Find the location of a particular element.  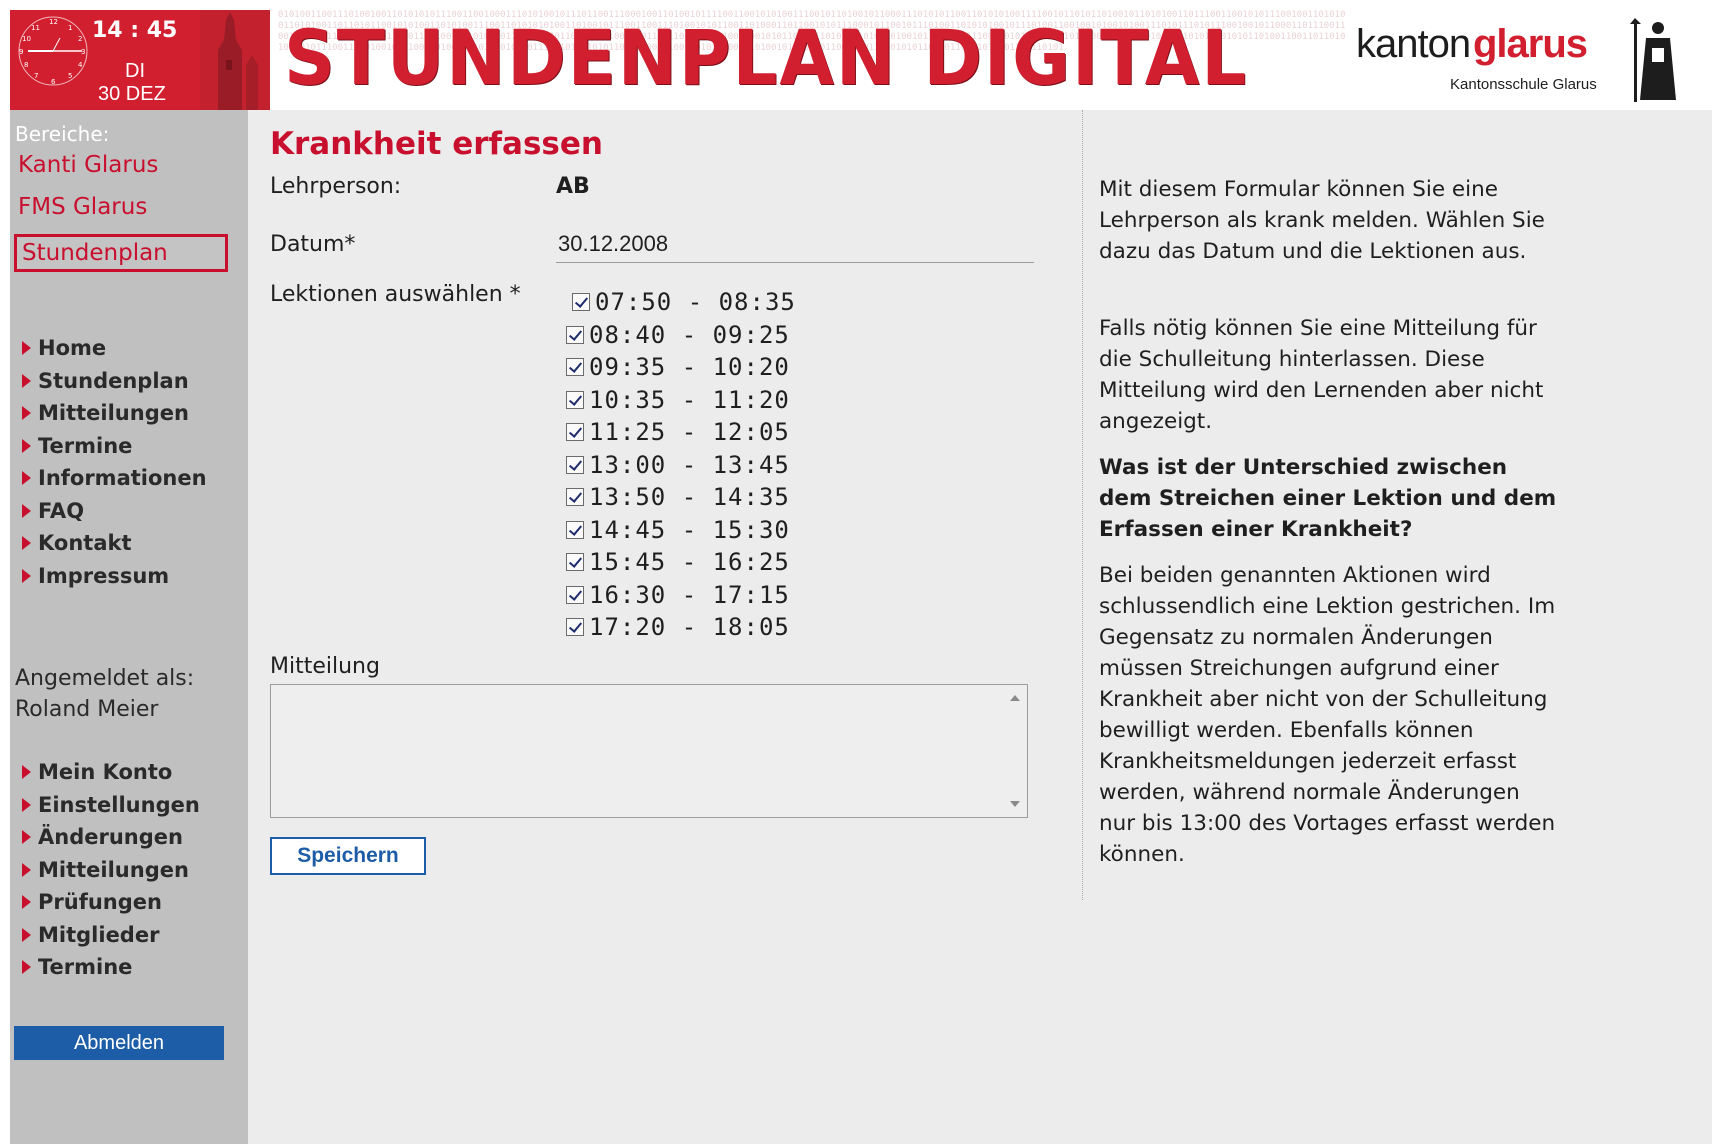

nav-item-impressum: Impressum is located at coordinates (114, 576).